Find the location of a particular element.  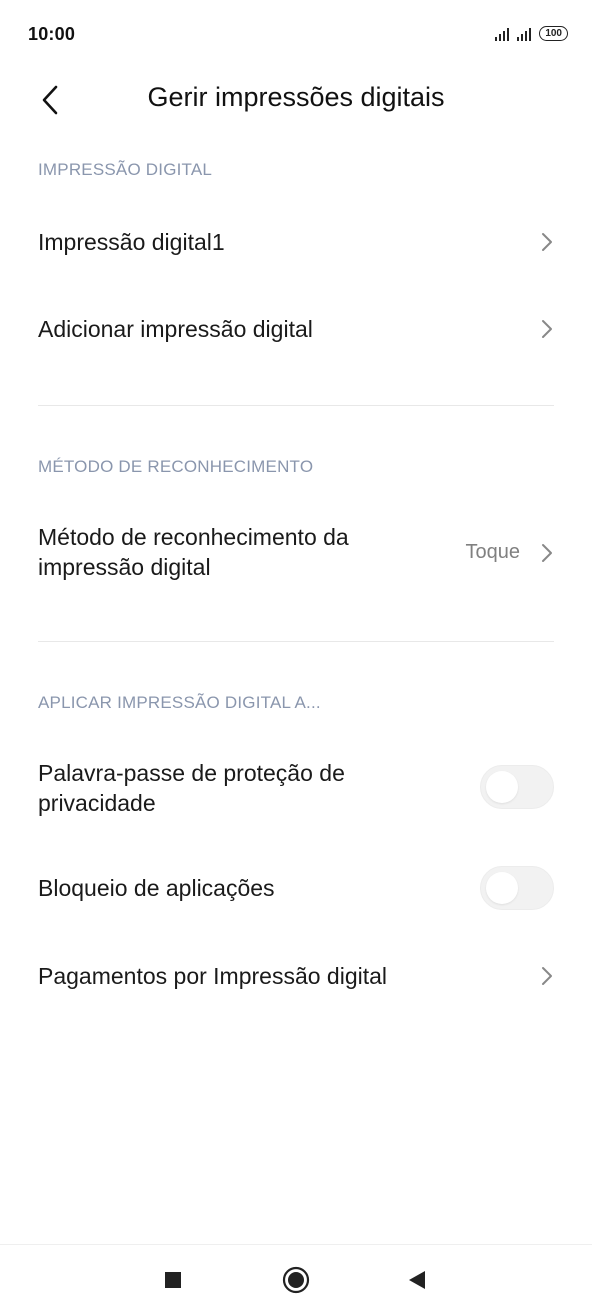

fingerprint-1-row: Impressão digital1 is located at coordinates (296, 242).